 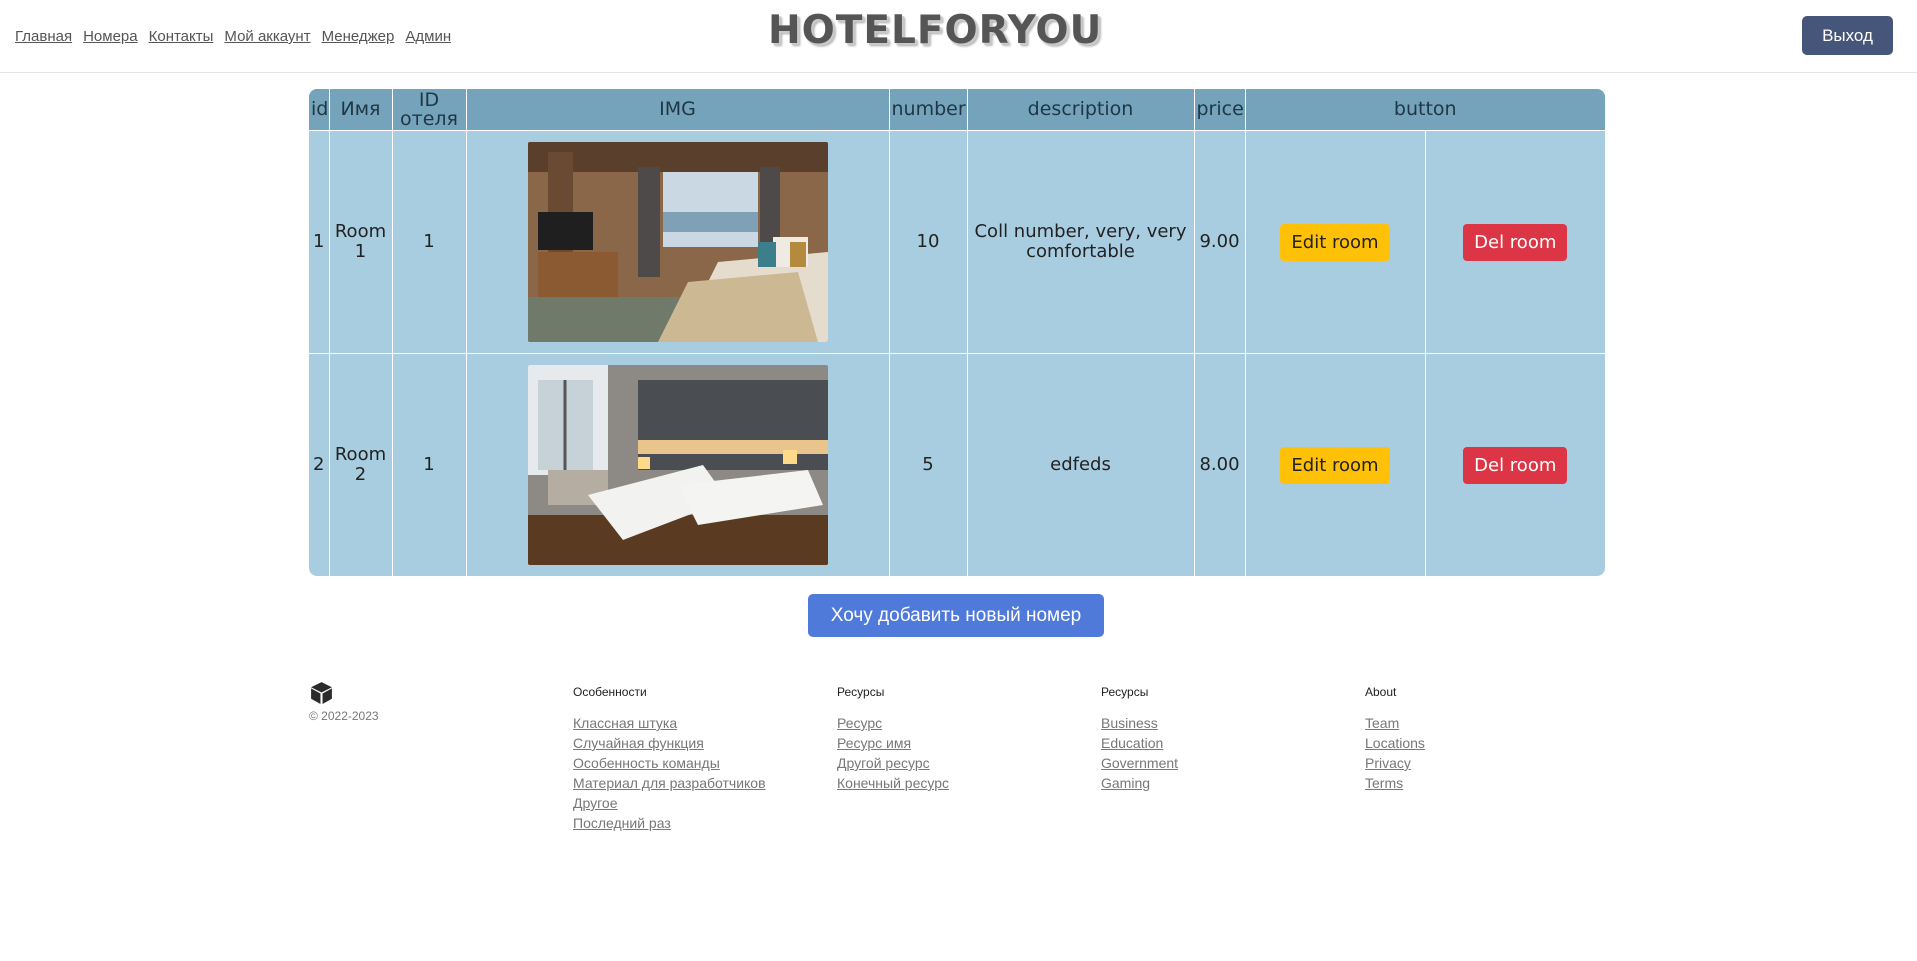 What do you see at coordinates (319, 242) in the screenshot?
I see `cell-id: 1` at bounding box center [319, 242].